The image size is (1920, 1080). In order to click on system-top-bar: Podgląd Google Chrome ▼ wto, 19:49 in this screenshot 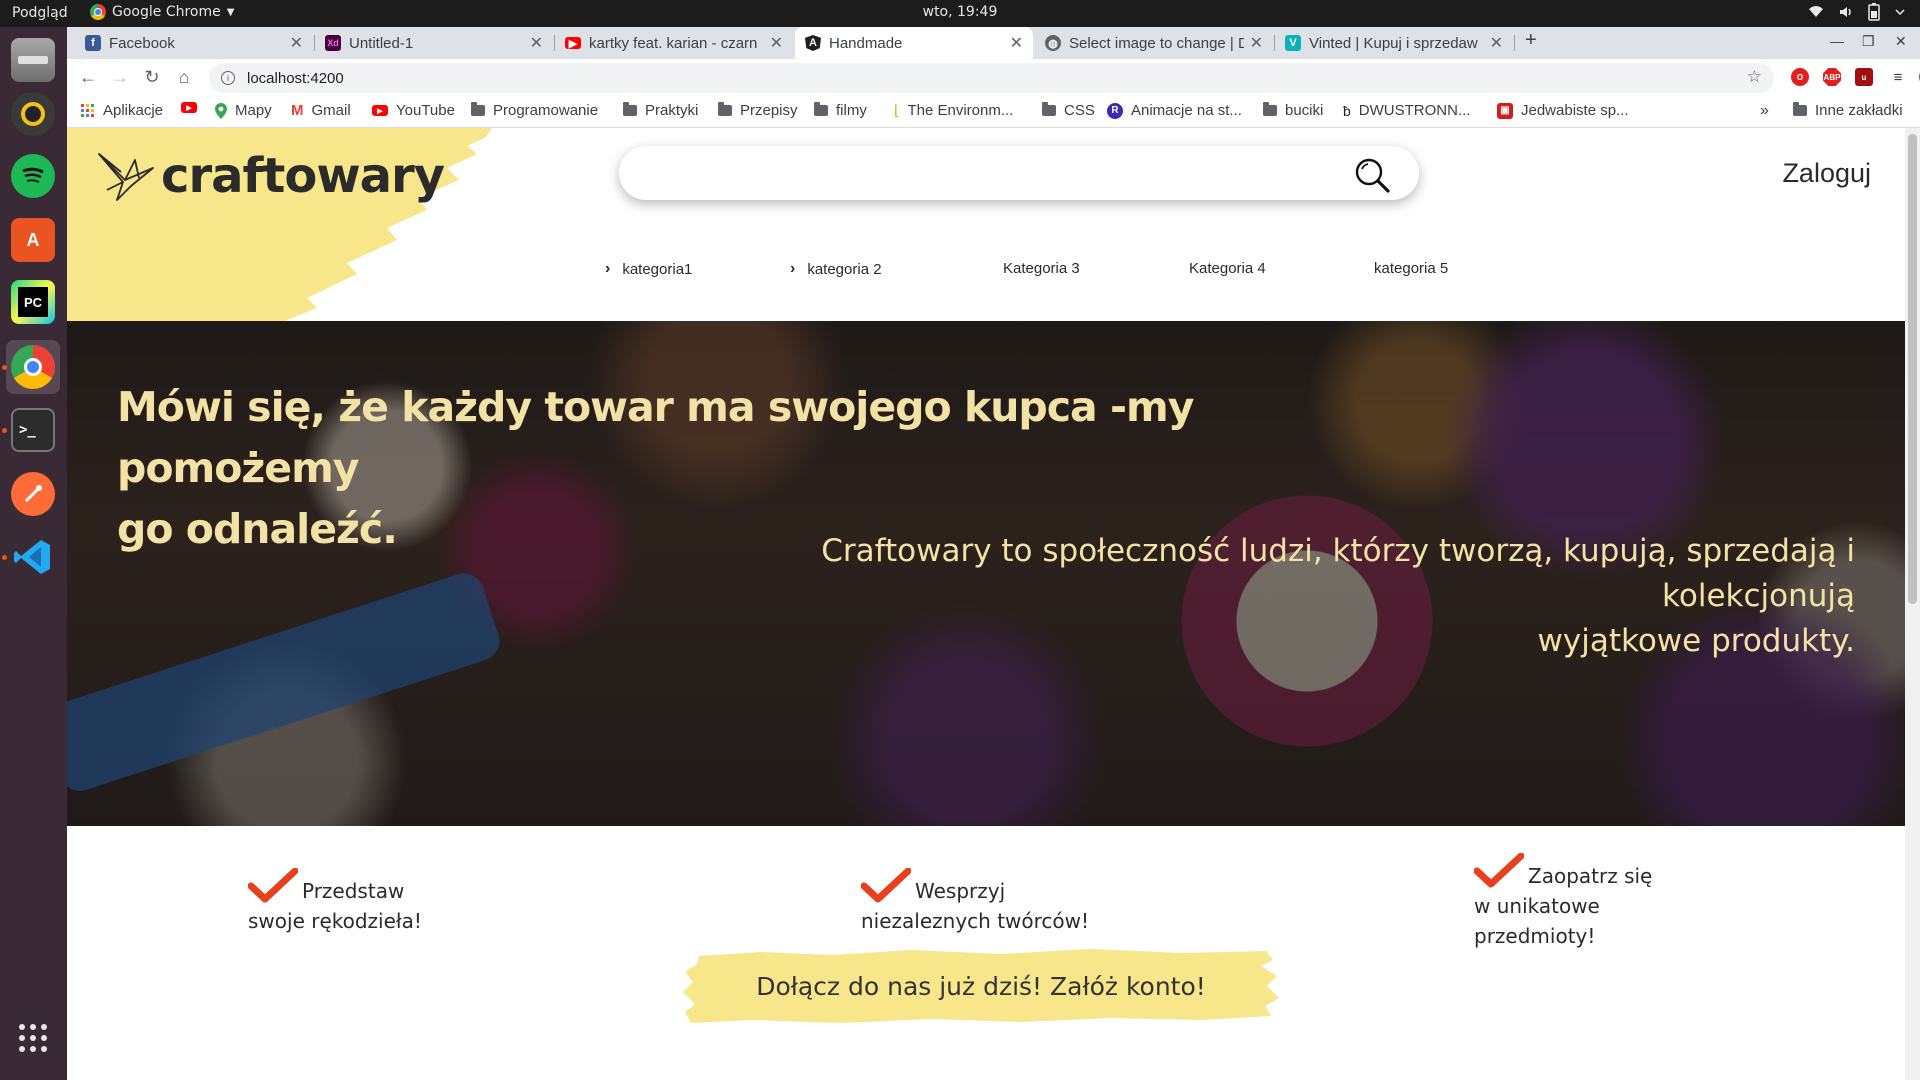, I will do `click(960, 13)`.